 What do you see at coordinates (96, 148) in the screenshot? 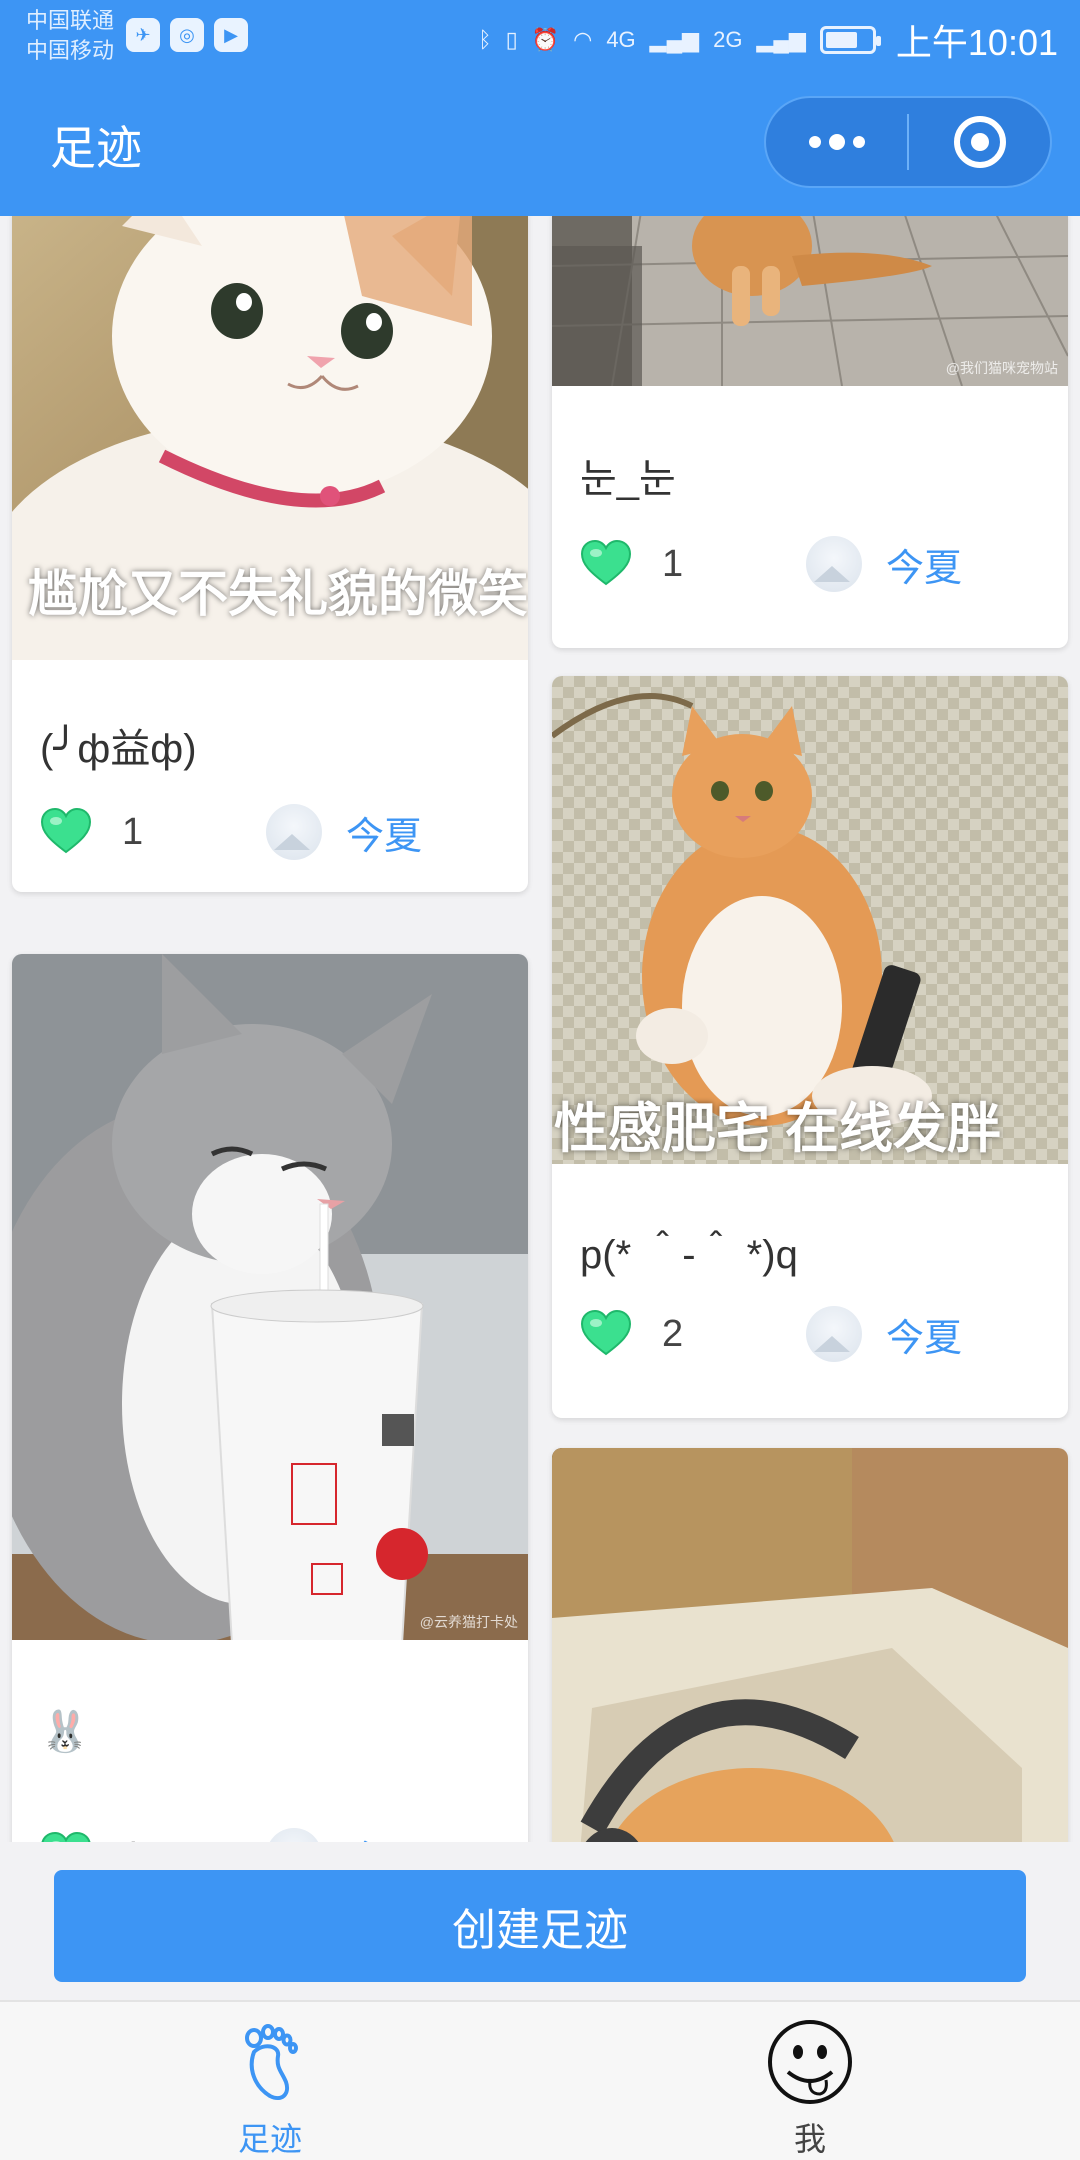
I see `page-title: 足迹` at bounding box center [96, 148].